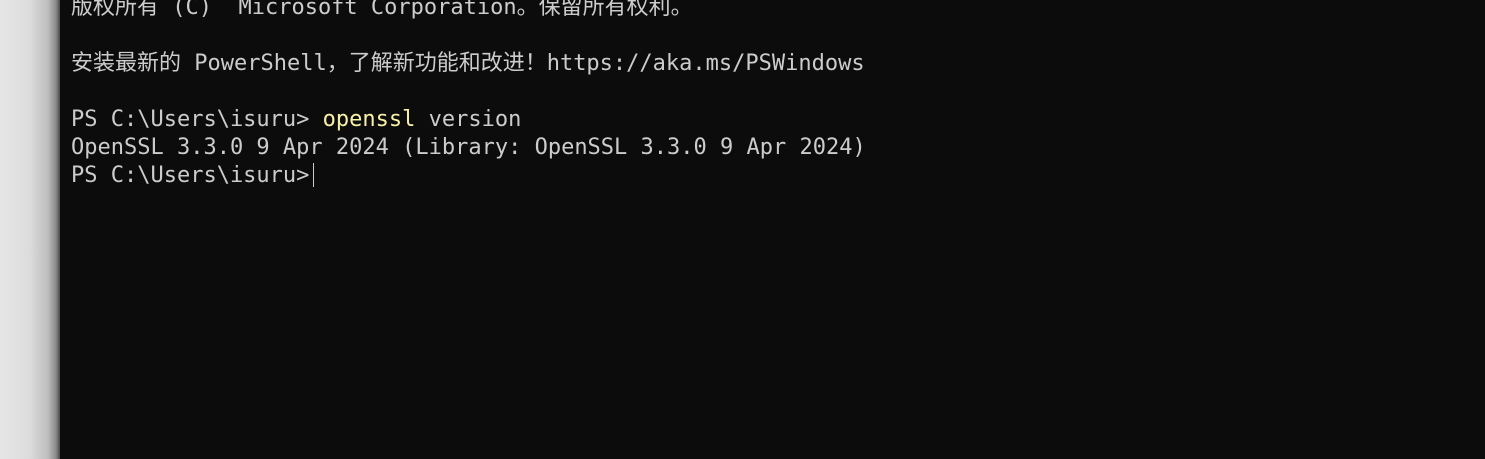 The image size is (1485, 459). What do you see at coordinates (314, 175) in the screenshot?
I see `text-cursor` at bounding box center [314, 175].